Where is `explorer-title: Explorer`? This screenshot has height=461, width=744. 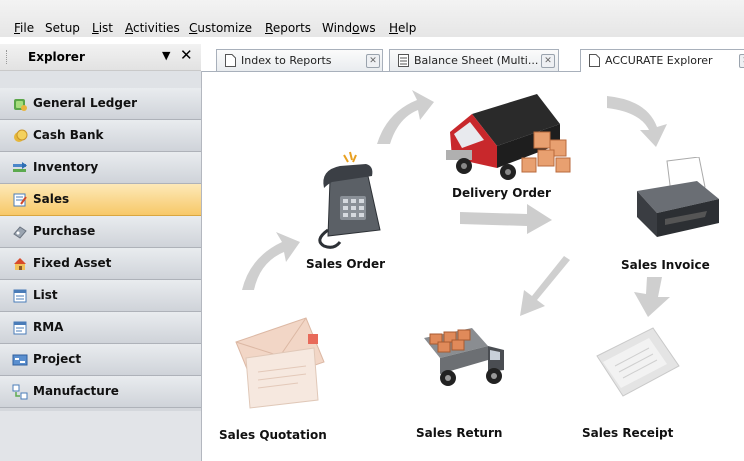
explorer-title: Explorer is located at coordinates (56, 57).